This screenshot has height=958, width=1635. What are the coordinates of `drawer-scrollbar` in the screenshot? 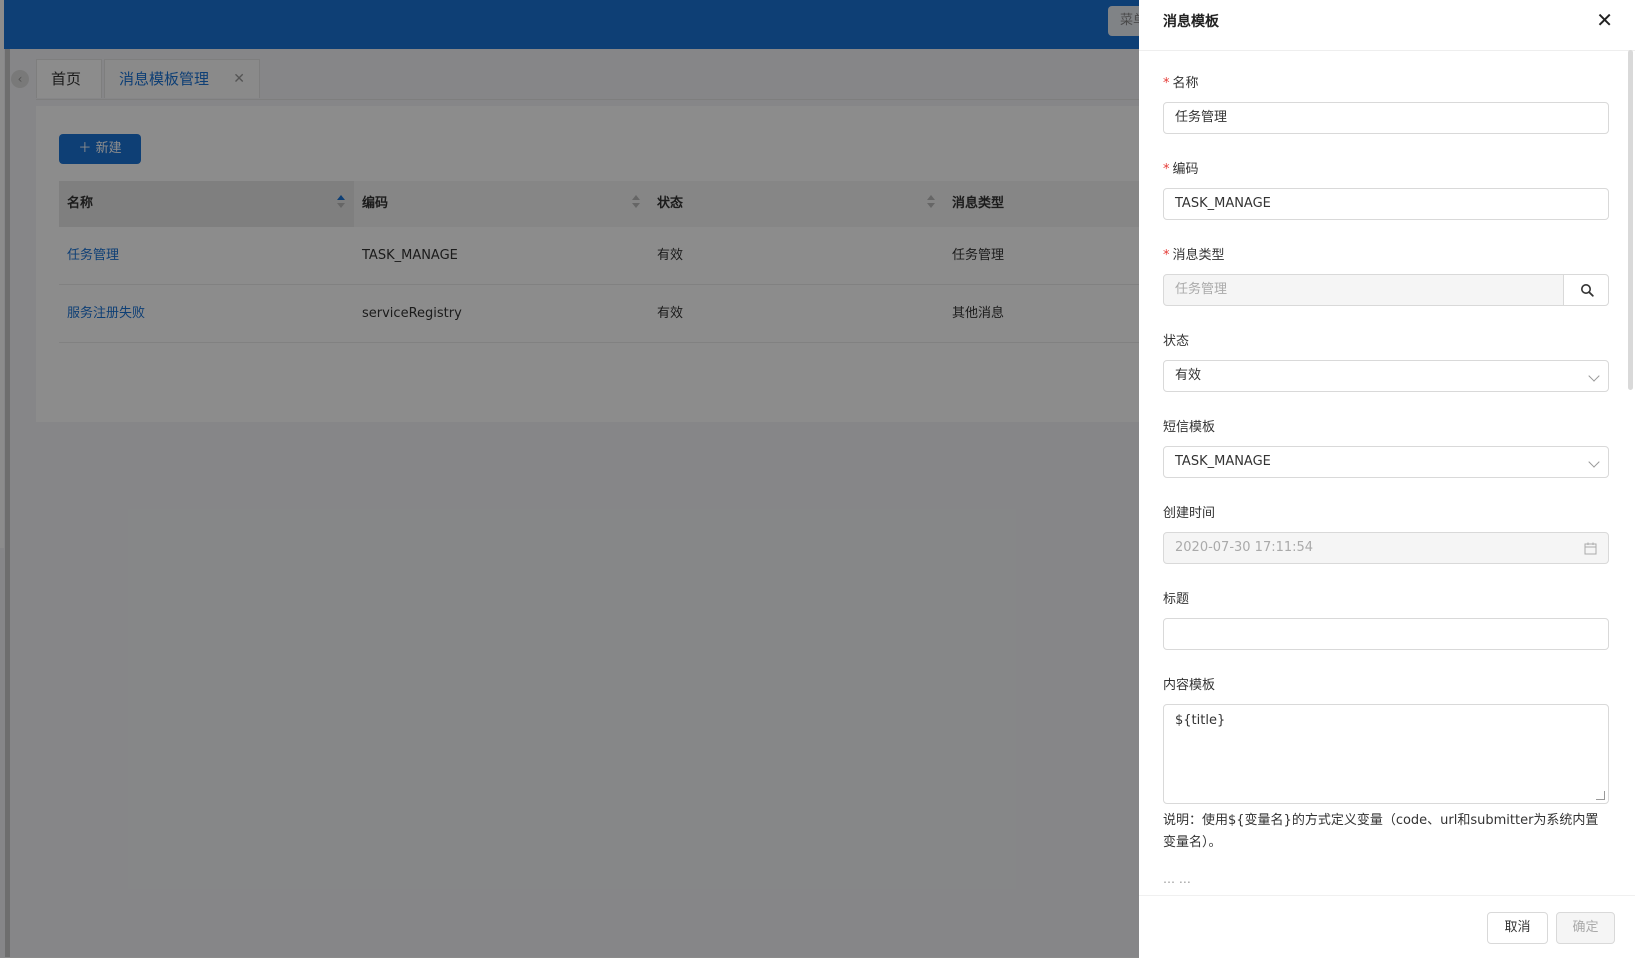 It's located at (1630, 220).